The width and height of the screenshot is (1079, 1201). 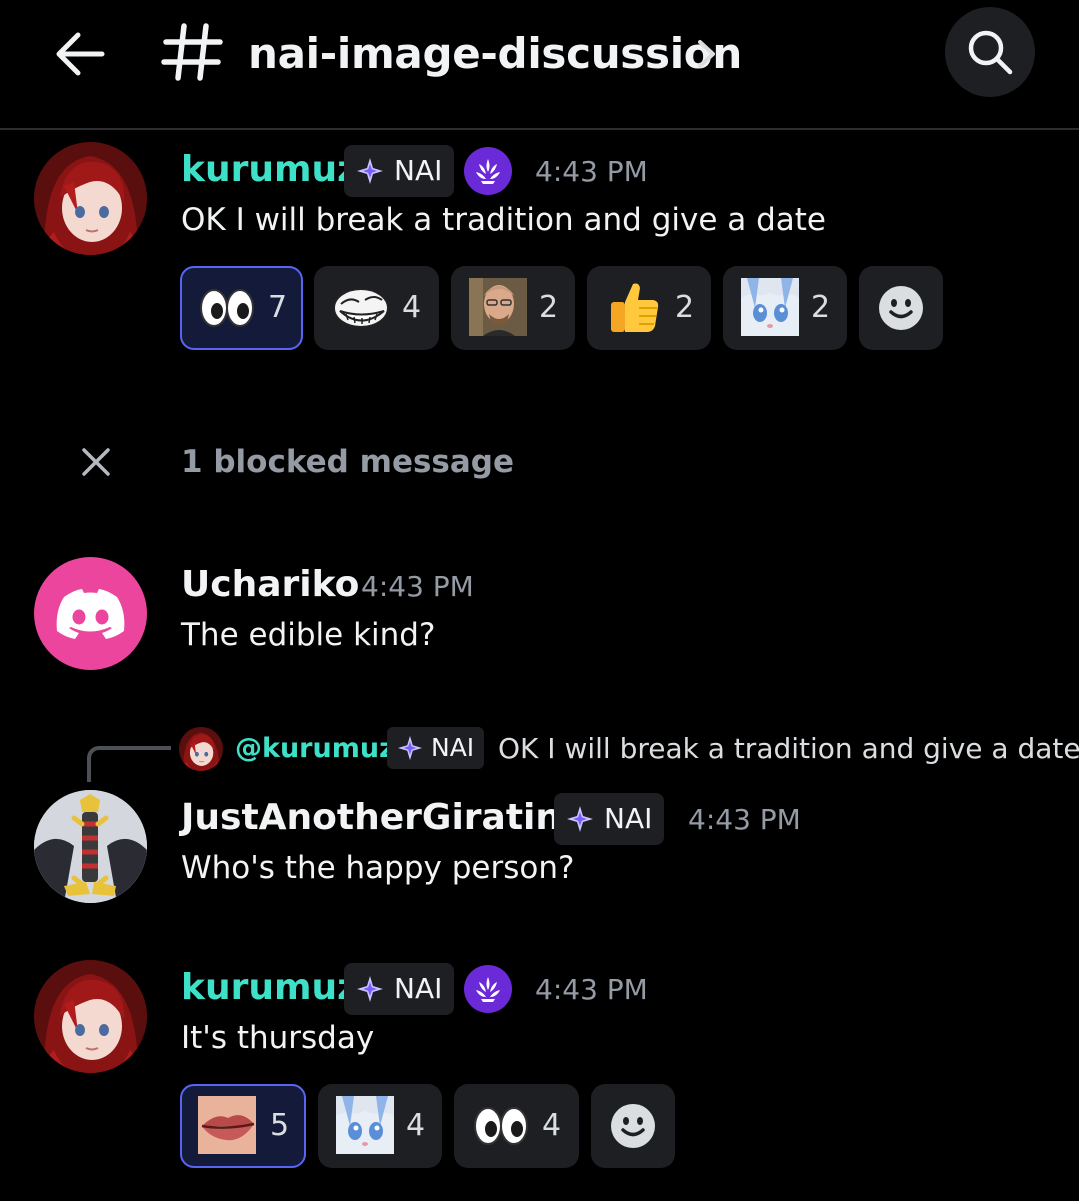 What do you see at coordinates (378, 868) in the screenshot?
I see `message-text: Who's the happy person?` at bounding box center [378, 868].